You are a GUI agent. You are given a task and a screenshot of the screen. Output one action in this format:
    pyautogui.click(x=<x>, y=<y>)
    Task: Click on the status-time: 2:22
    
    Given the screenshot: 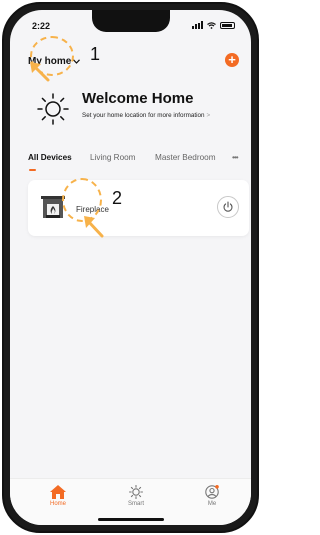 What is the action you would take?
    pyautogui.click(x=41, y=26)
    